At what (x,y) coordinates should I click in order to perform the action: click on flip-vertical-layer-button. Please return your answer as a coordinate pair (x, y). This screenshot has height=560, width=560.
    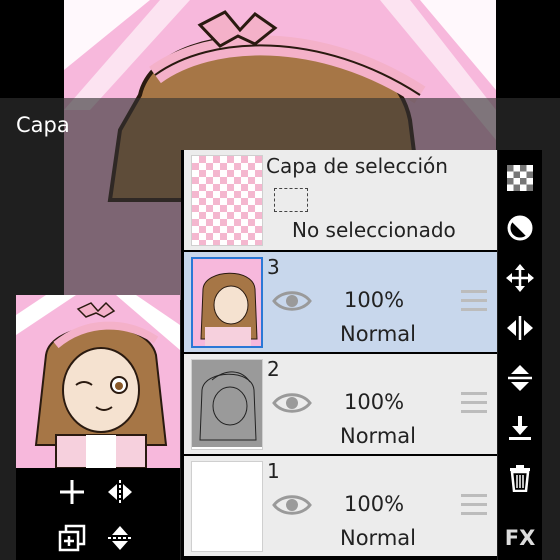
    Looking at the image, I should click on (520, 378).